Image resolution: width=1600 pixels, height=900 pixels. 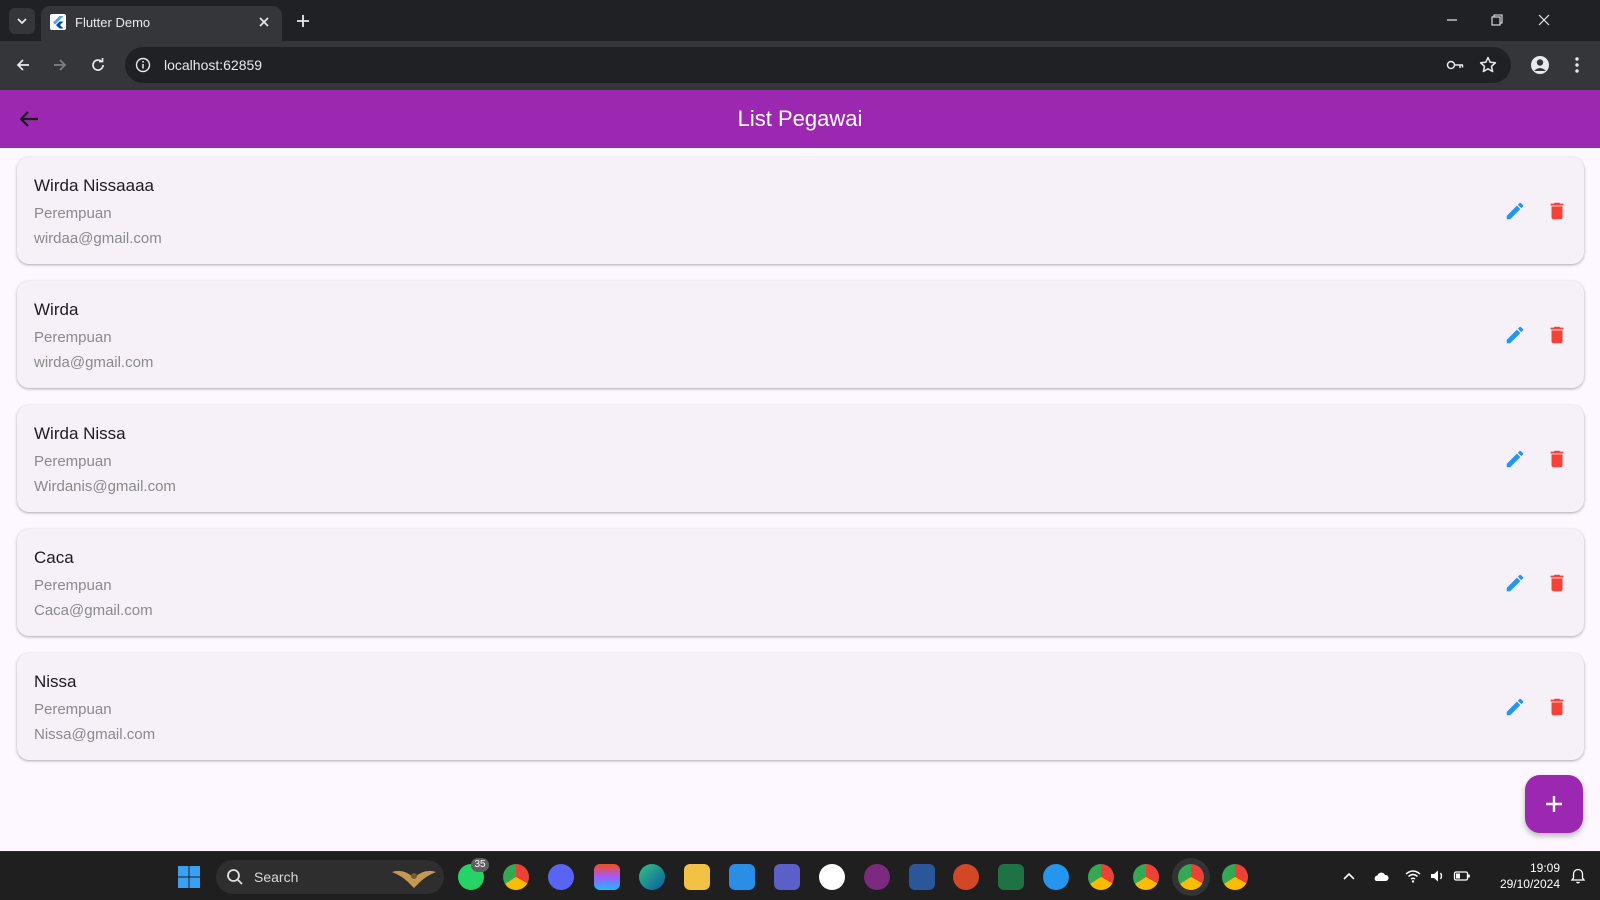 I want to click on more-vert-icon, so click(x=1577, y=65).